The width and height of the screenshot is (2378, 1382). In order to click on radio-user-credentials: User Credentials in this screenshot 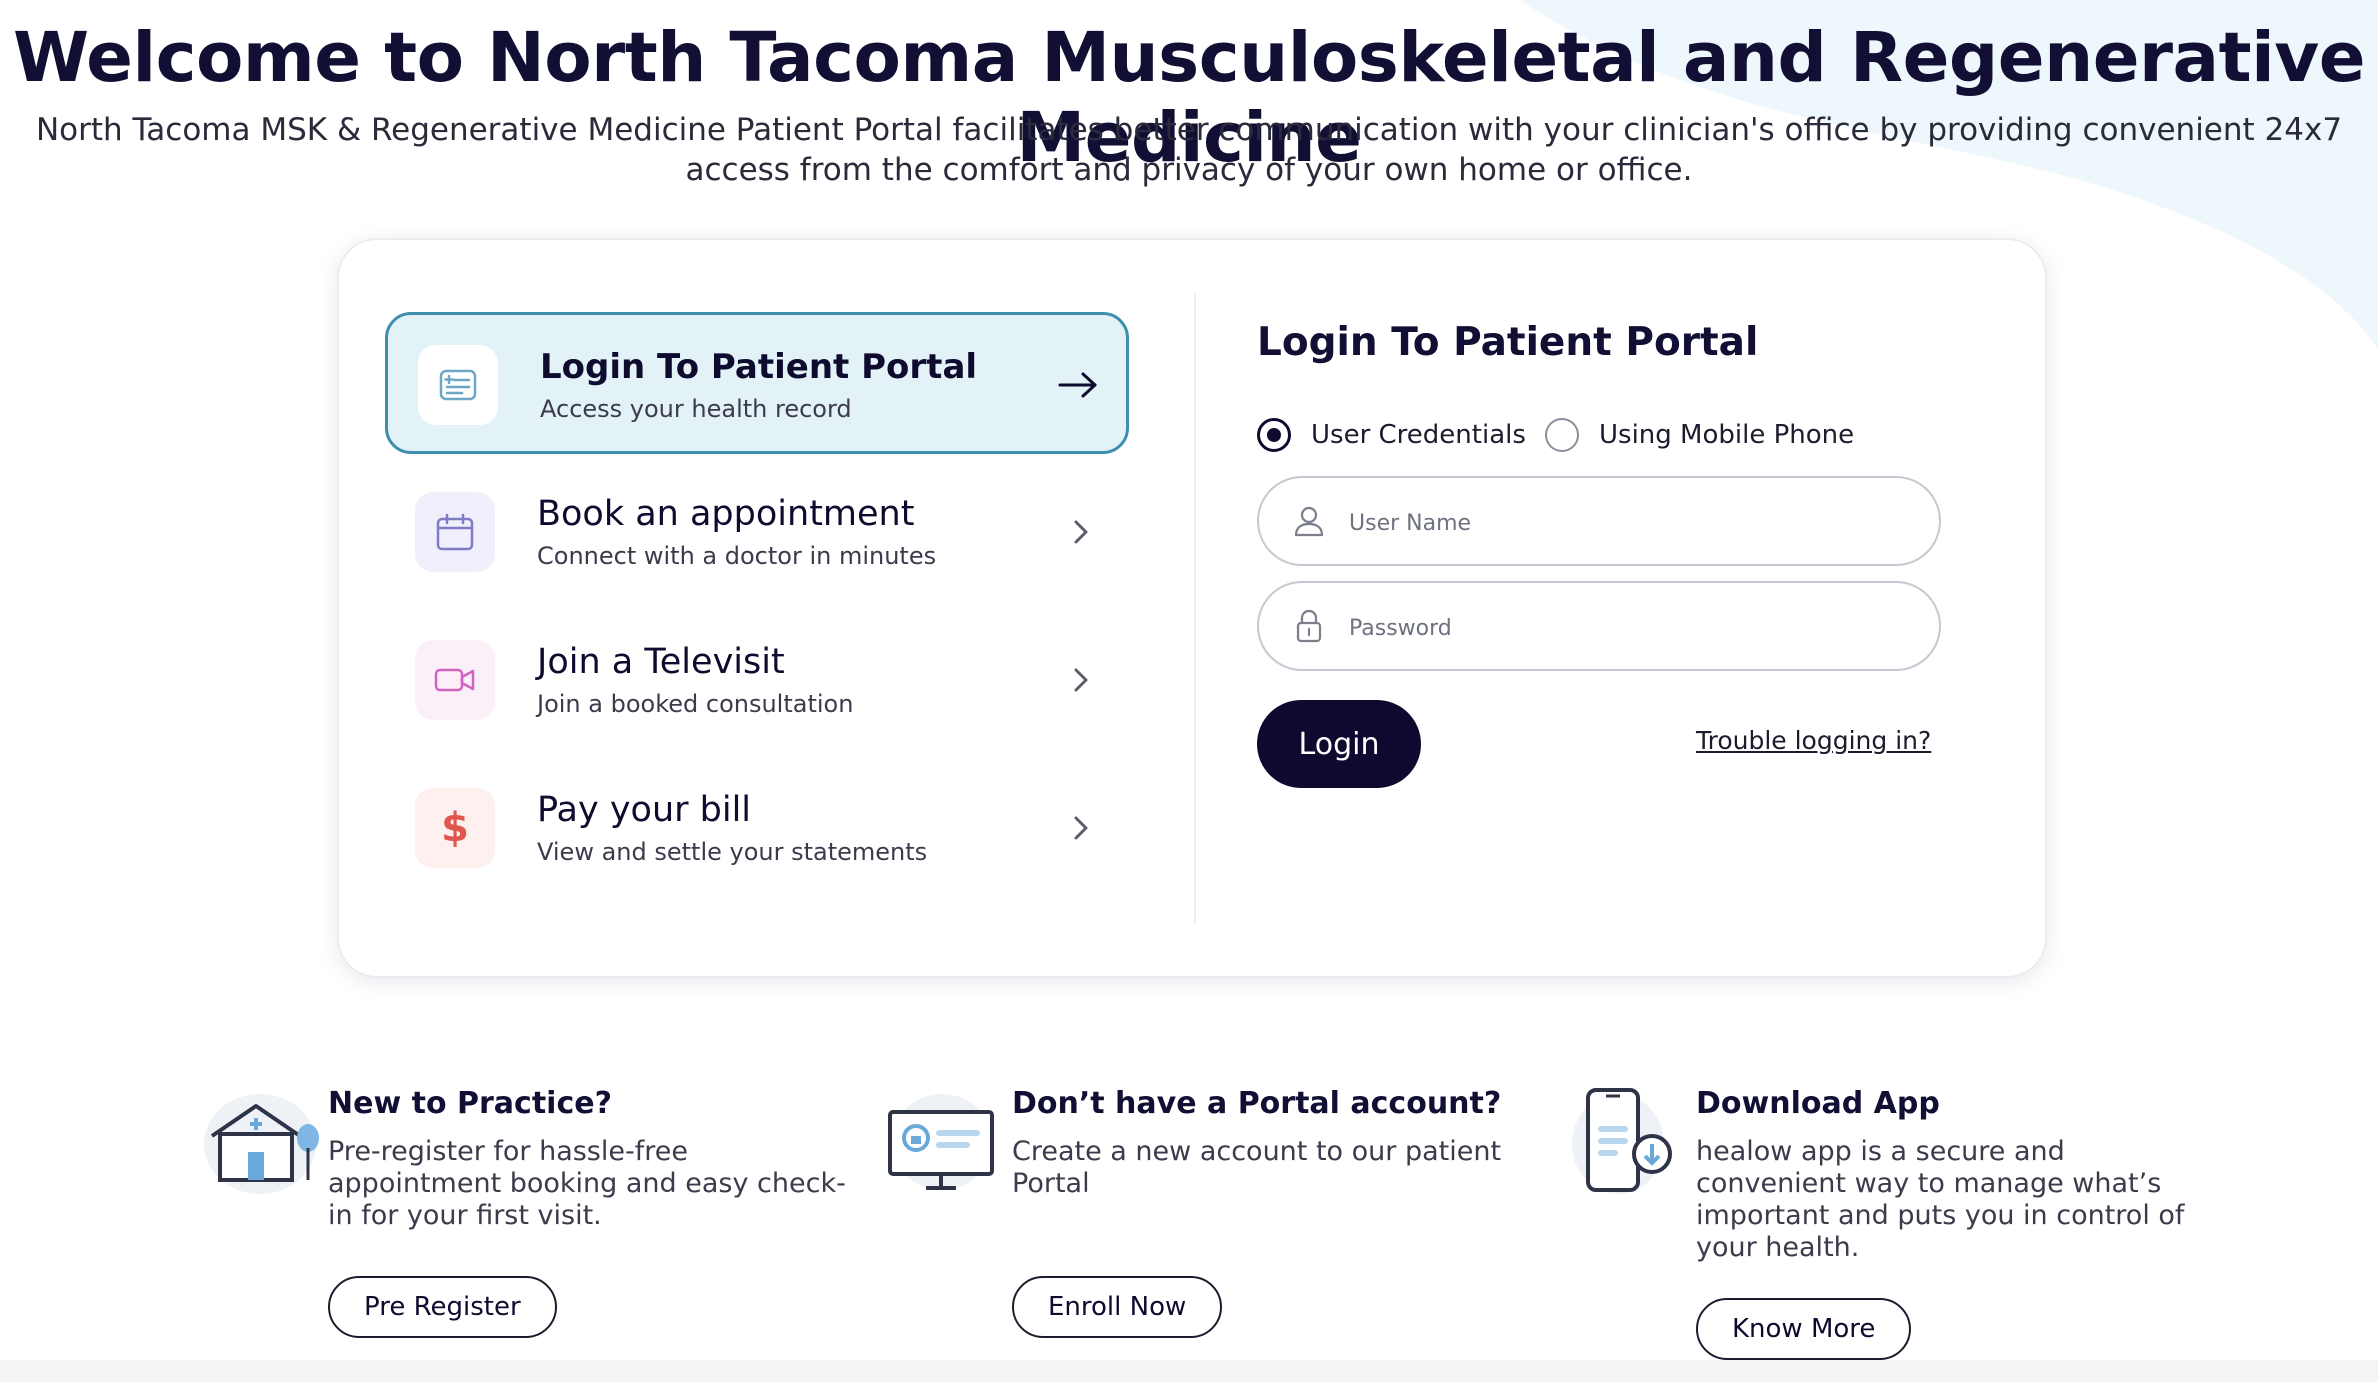, I will do `click(1391, 435)`.